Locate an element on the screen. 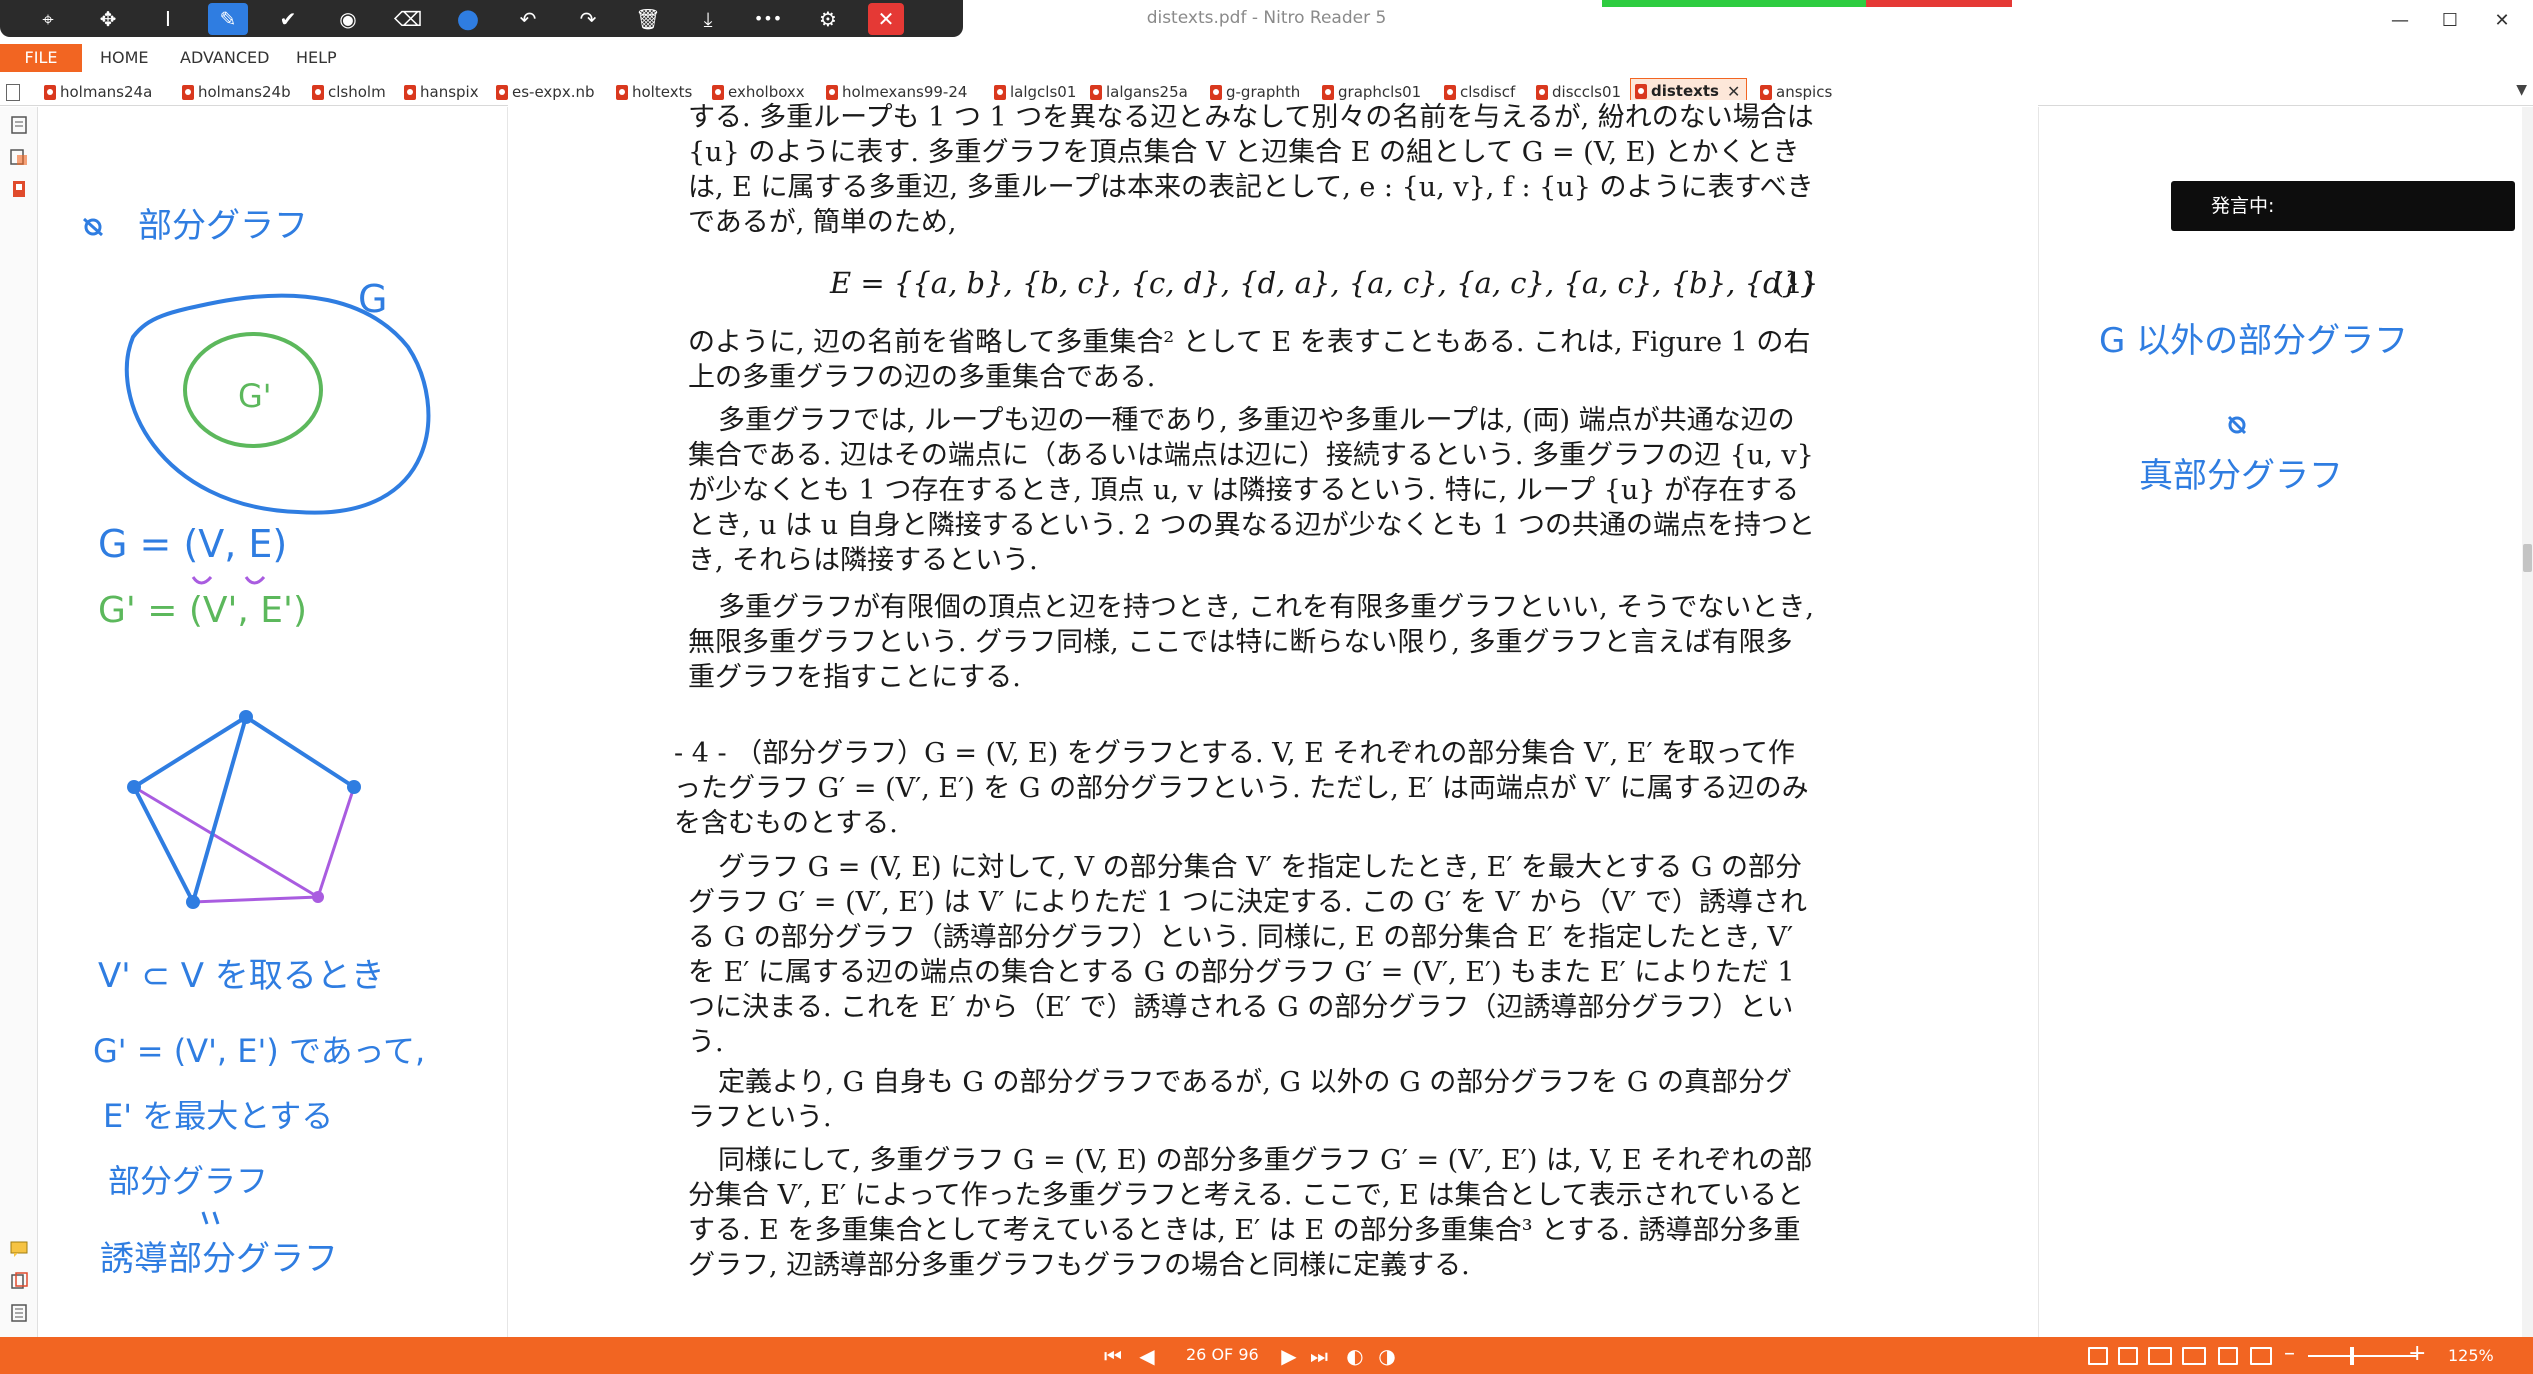 The image size is (2533, 1374). select-tool-icon: ⌖ is located at coordinates (48, 19).